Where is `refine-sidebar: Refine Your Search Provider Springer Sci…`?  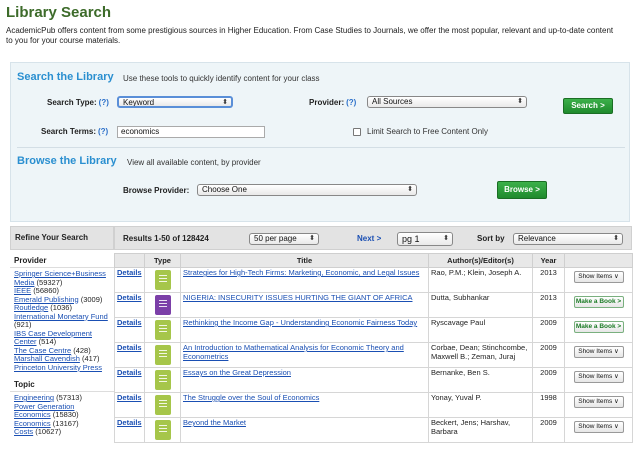 refine-sidebar: Refine Your Search Provider Springer Sci… is located at coordinates (62, 338).